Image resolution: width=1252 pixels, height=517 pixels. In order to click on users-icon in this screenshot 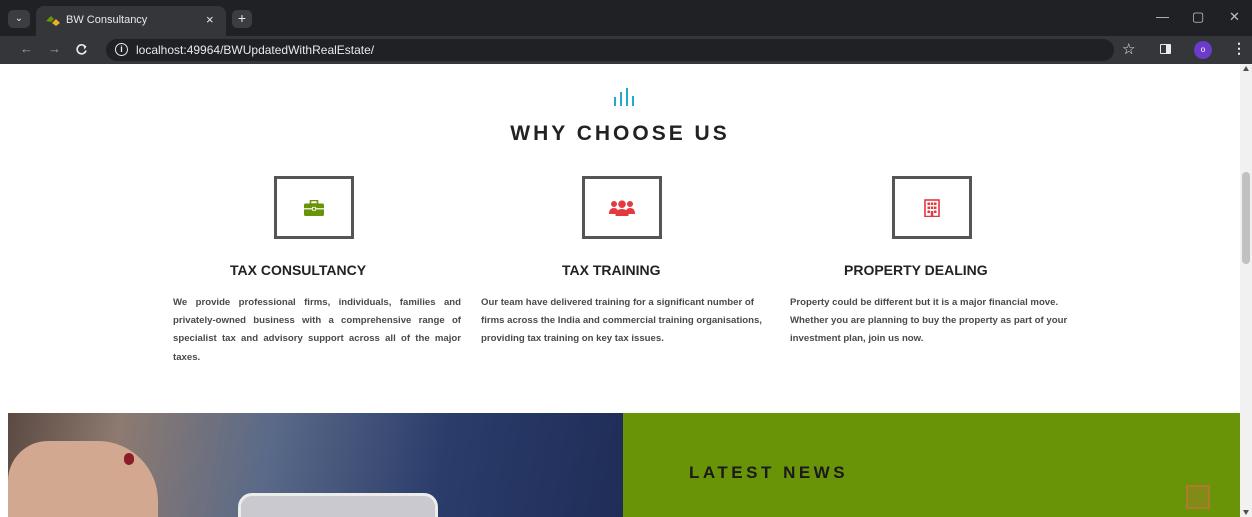, I will do `click(622, 207)`.